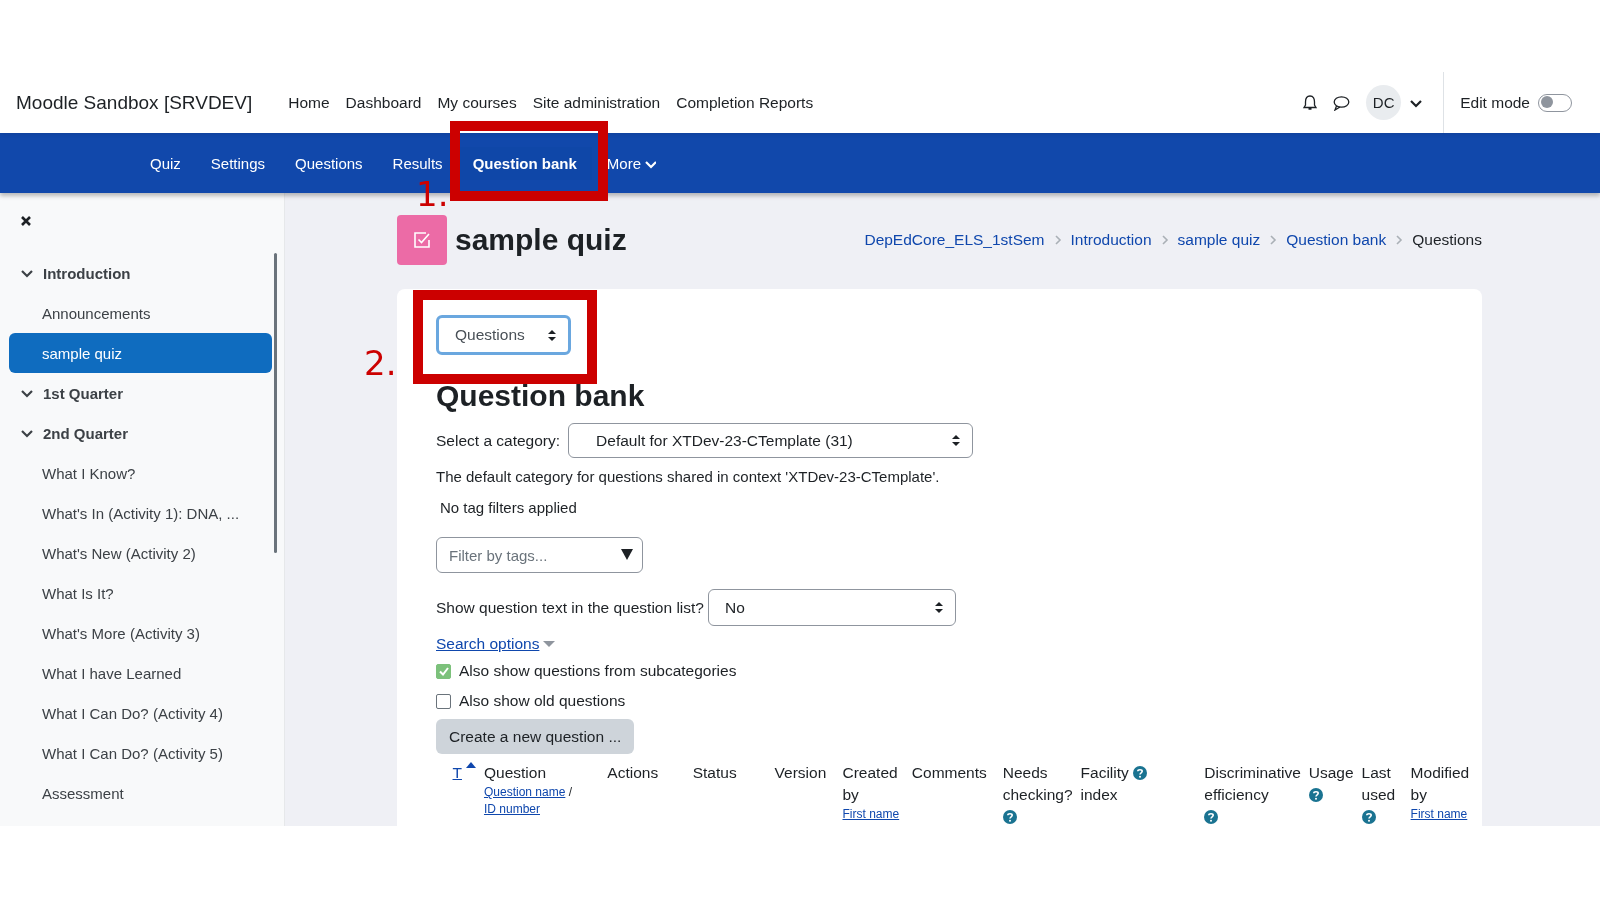 Image resolution: width=1600 pixels, height=900 pixels. I want to click on chat-icon, so click(1342, 102).